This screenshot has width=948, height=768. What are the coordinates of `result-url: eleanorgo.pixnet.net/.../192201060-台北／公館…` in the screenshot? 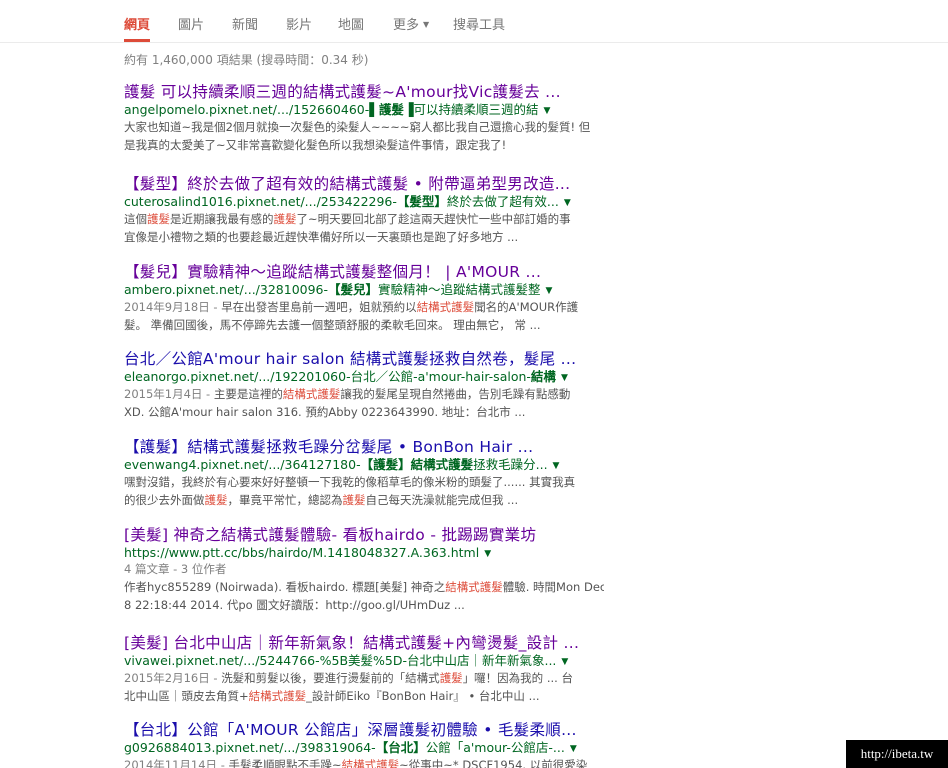 It's located at (364, 377).